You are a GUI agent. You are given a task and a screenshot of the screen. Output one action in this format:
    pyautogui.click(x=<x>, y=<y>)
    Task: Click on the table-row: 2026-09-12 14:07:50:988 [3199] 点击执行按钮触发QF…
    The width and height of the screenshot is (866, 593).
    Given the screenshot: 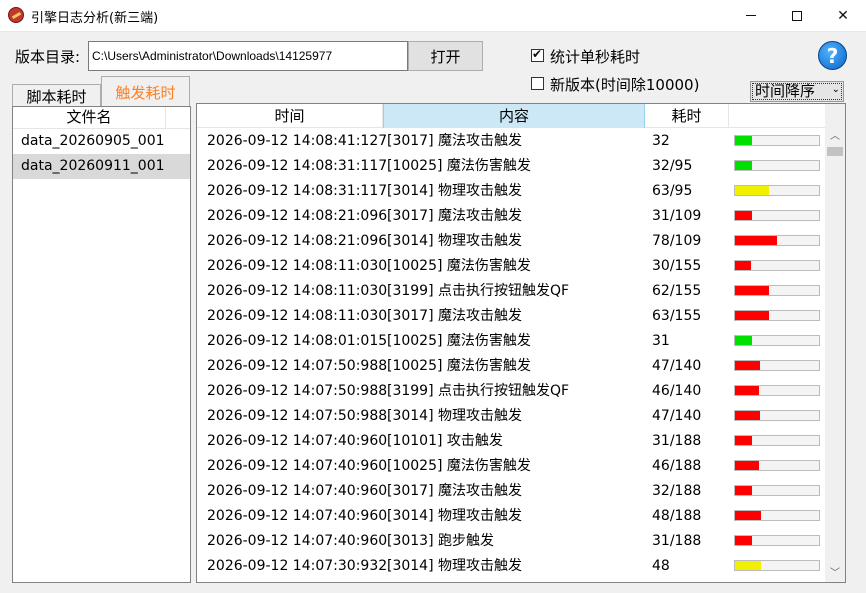 What is the action you would take?
    pyautogui.click(x=511, y=391)
    